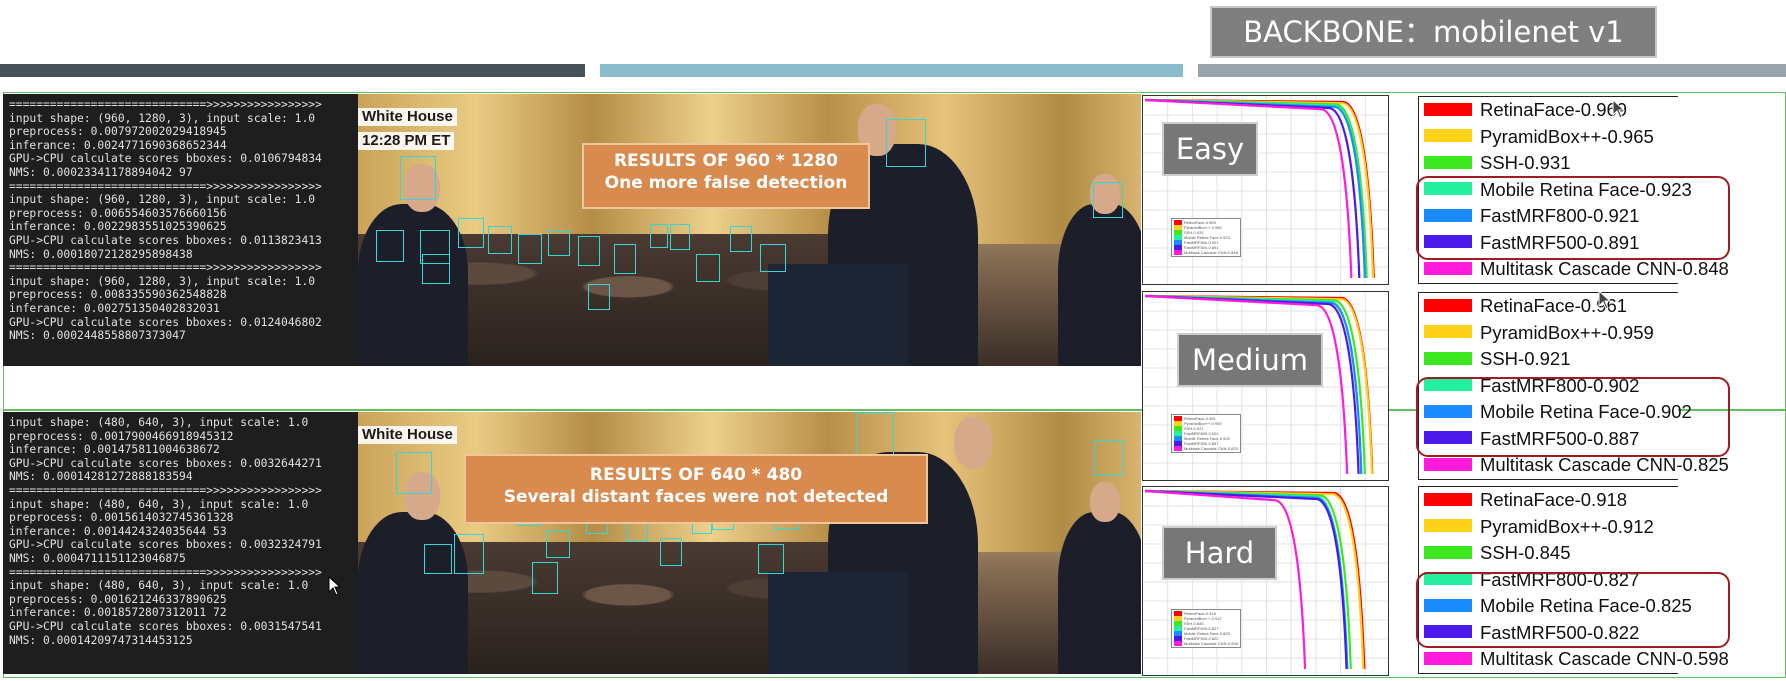  Describe the element at coordinates (726, 183) in the screenshot. I see `result-subtitle-top: One more false detection` at that location.